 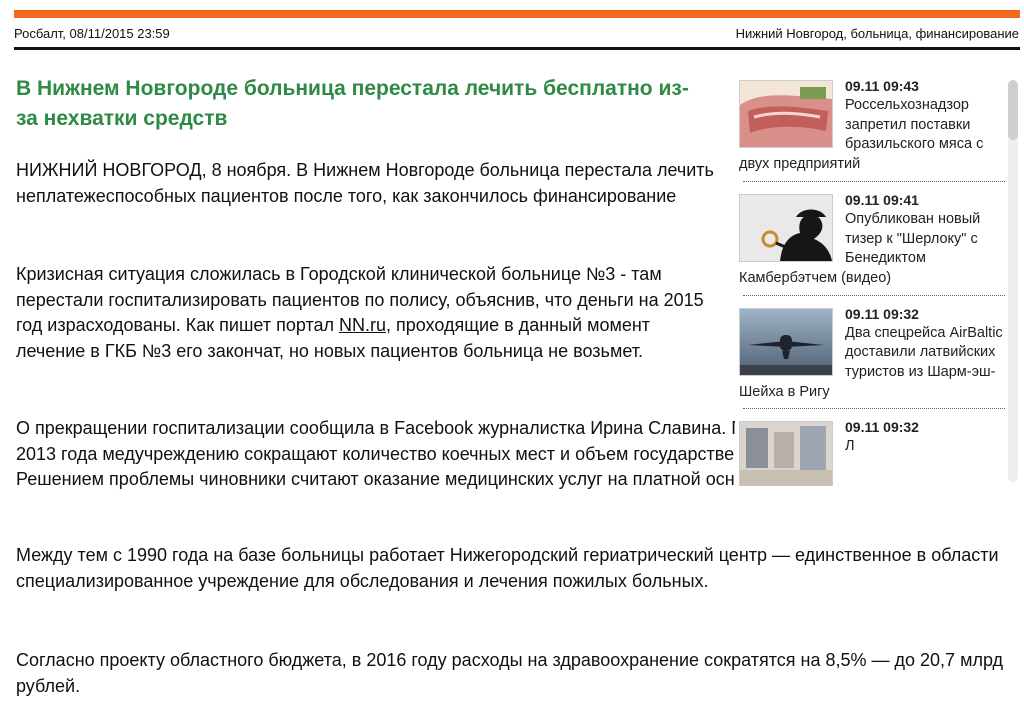 What do you see at coordinates (870, 447) in the screenshot?
I see `news-item: 09.11 09:32 Л` at bounding box center [870, 447].